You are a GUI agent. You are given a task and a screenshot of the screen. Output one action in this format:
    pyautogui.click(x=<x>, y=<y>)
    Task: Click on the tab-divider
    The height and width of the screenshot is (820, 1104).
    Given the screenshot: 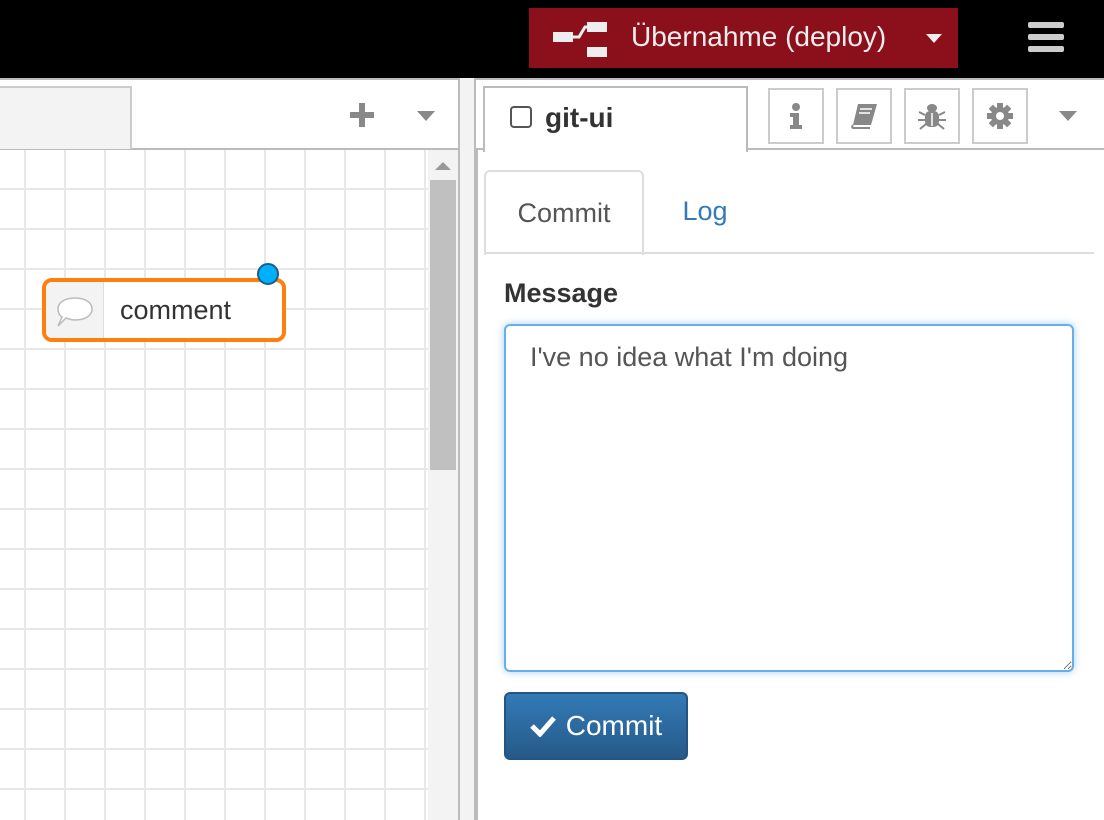 What is the action you would take?
    pyautogui.click(x=789, y=253)
    